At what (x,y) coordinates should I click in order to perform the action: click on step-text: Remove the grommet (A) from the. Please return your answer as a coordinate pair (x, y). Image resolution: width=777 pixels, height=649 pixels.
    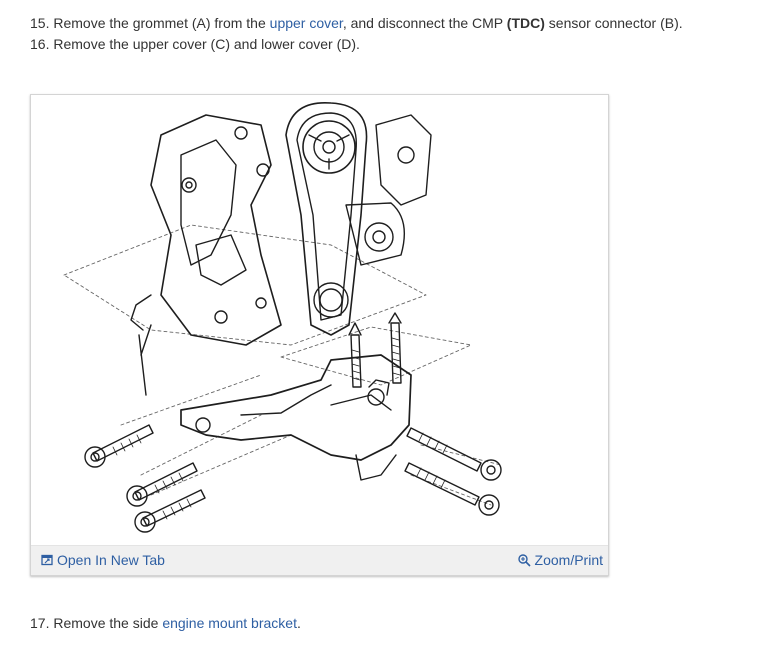
    Looking at the image, I should click on (161, 23).